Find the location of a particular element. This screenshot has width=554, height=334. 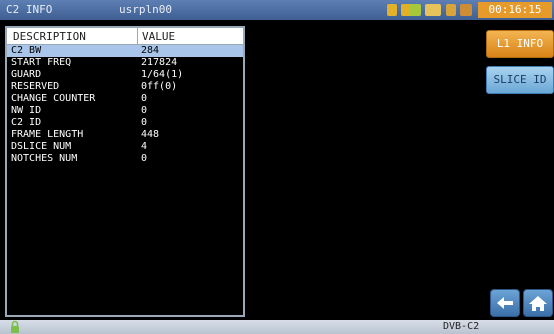

row-value: 217824 is located at coordinates (159, 62).